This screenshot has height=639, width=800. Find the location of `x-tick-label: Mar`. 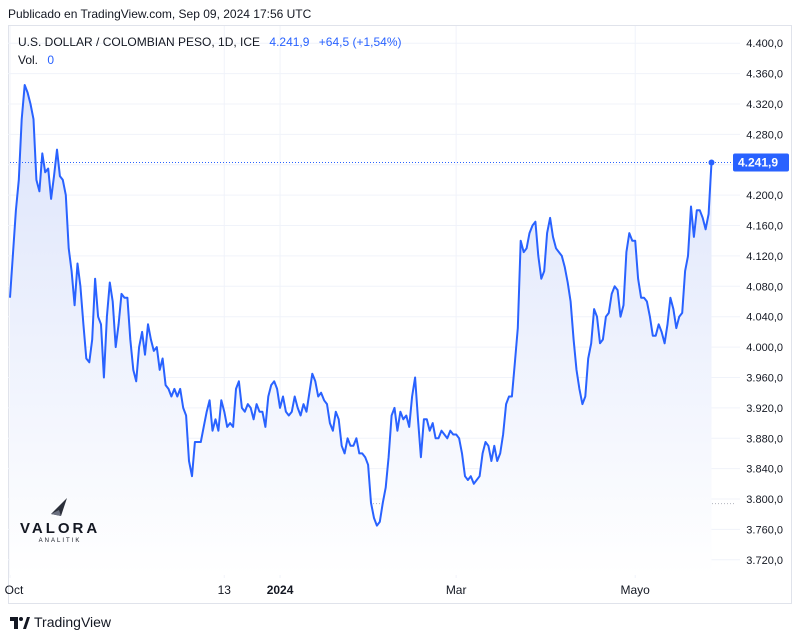

x-tick-label: Mar is located at coordinates (456, 590).